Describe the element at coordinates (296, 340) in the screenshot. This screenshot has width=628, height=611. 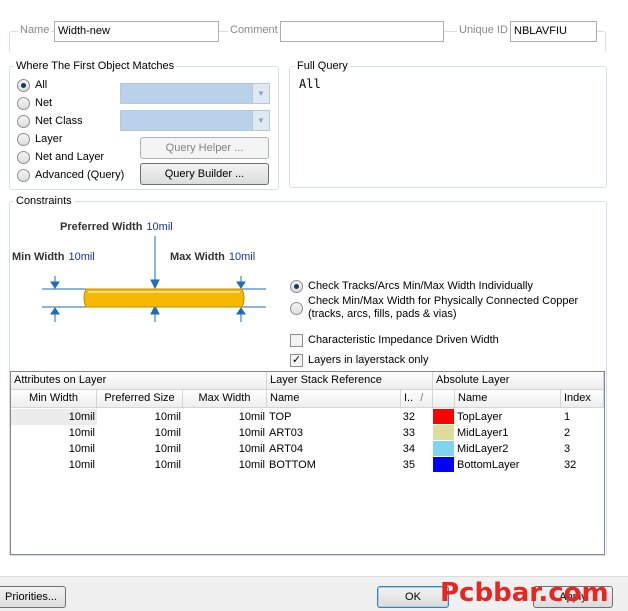
I see `checkbox-impedance-box` at that location.